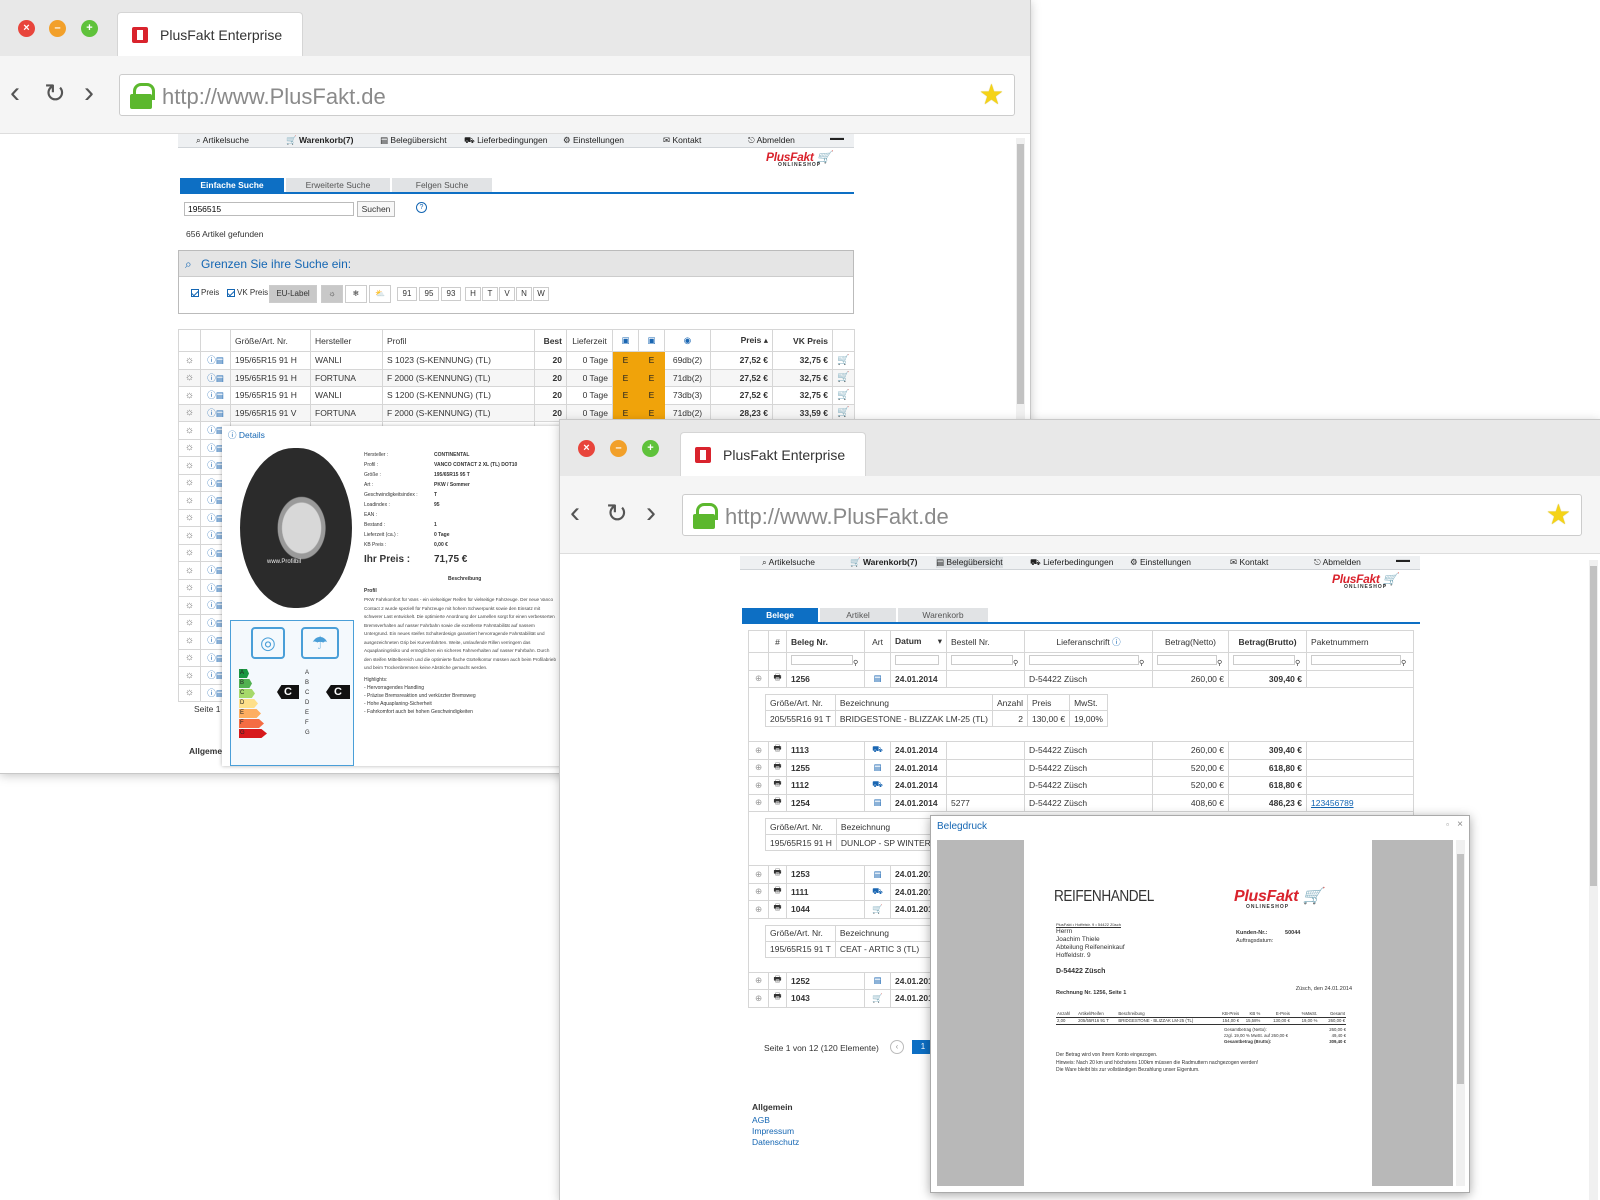 This screenshot has width=1600, height=1200. I want to click on search-input, so click(269, 209).